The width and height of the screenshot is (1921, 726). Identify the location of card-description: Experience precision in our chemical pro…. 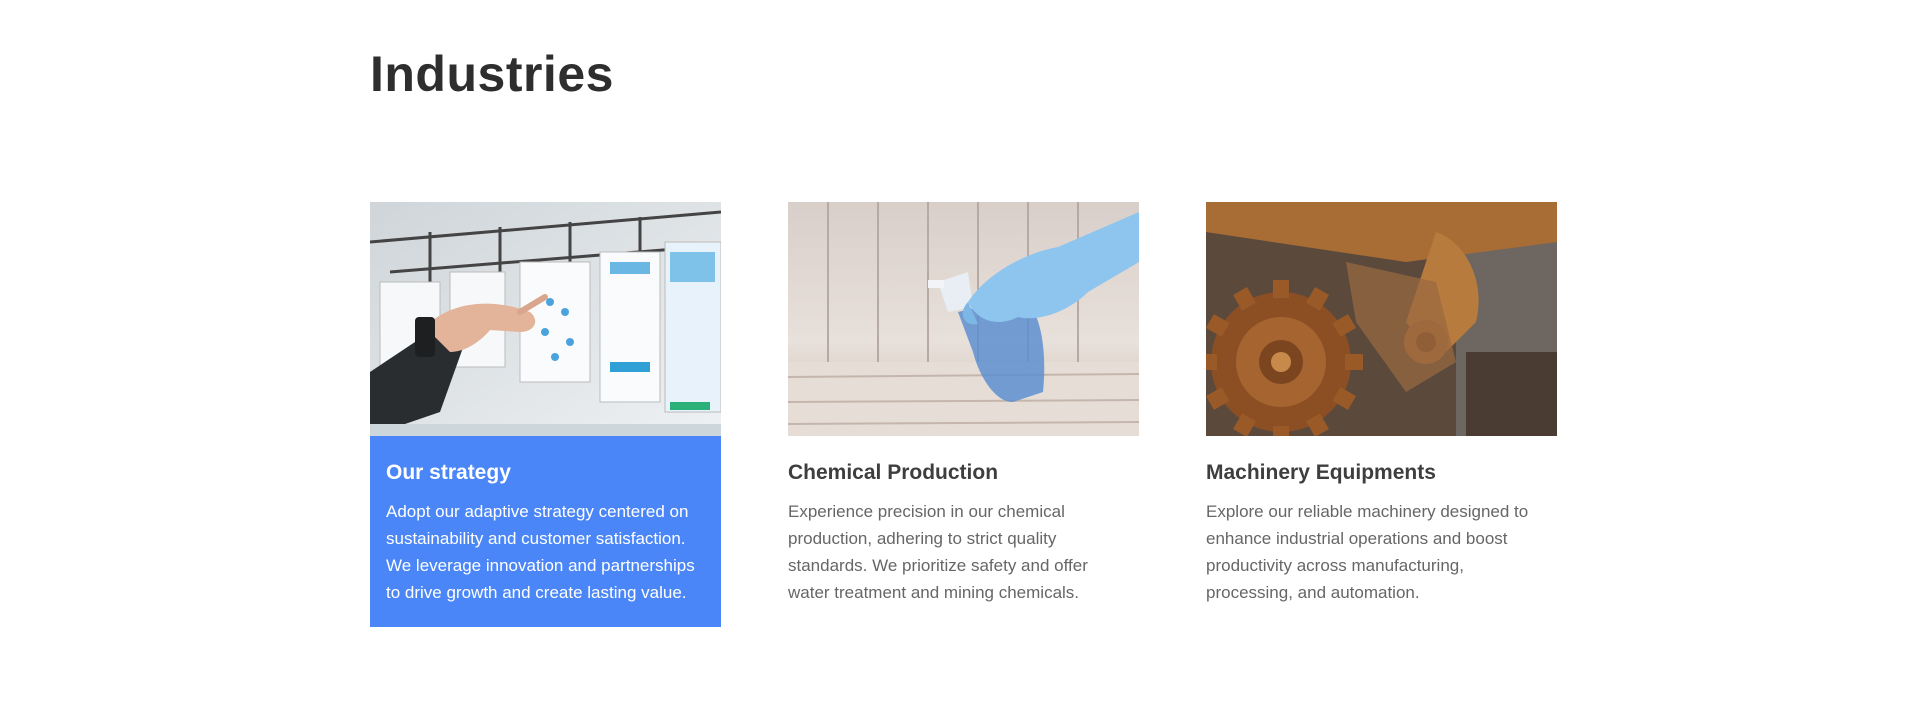
(938, 552).